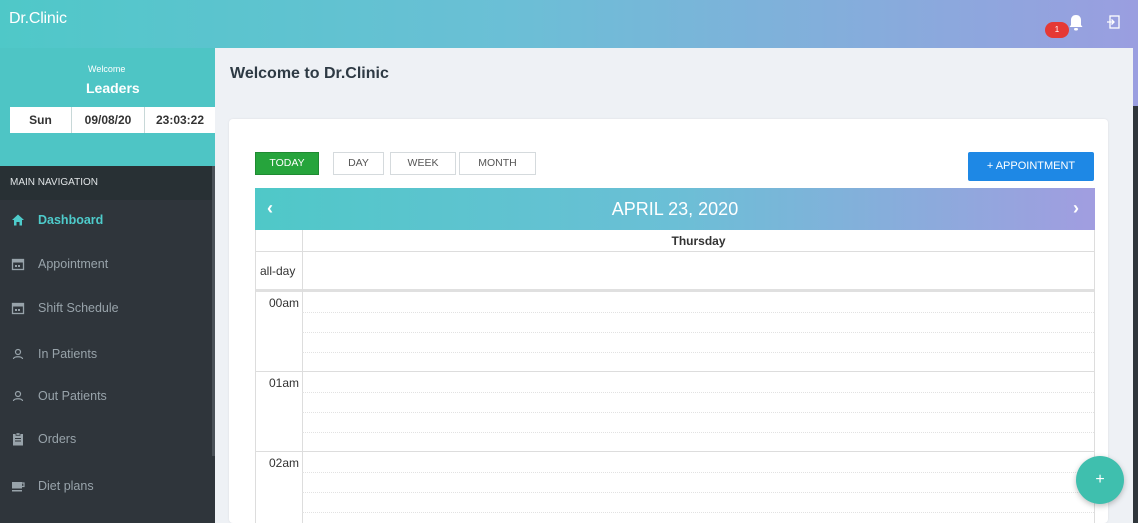 The height and width of the screenshot is (523, 1138). I want to click on day-header-row: Thursday, so click(675, 241).